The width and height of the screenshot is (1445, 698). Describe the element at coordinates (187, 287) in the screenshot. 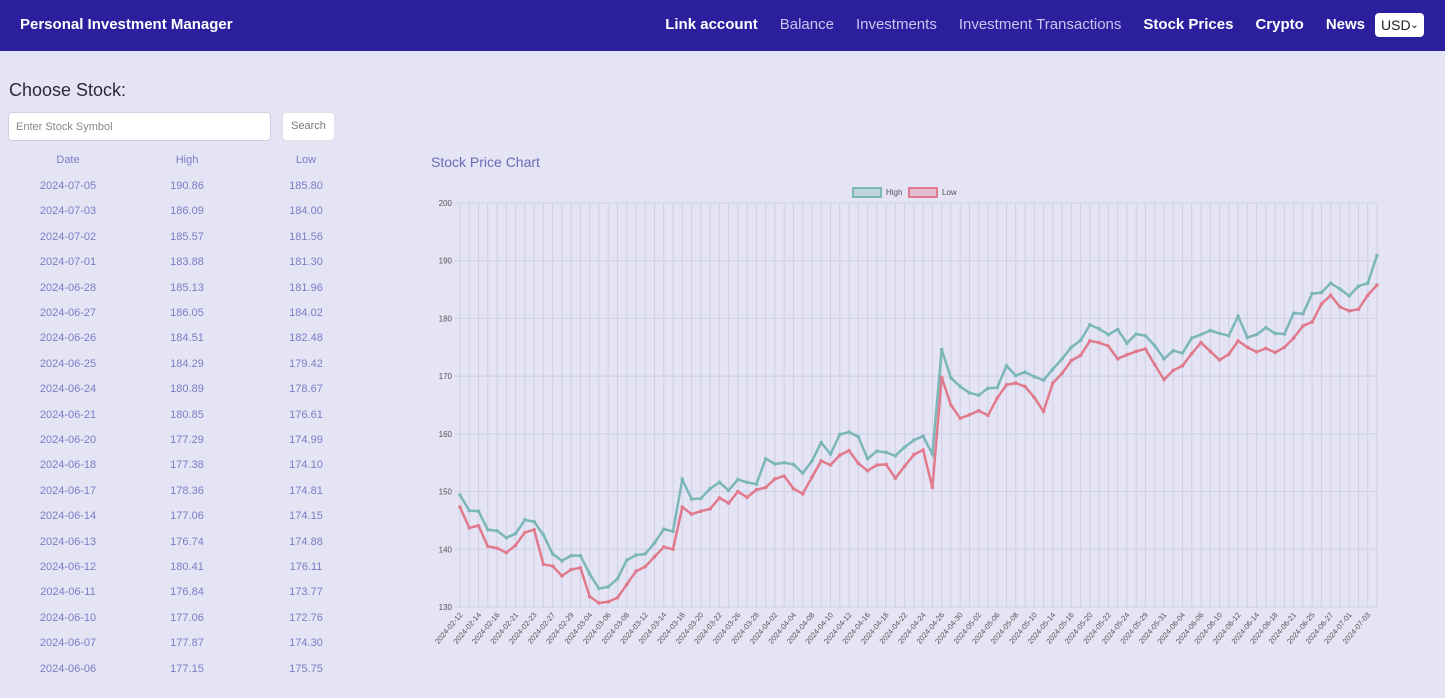

I see `high-cell: 185.13` at that location.